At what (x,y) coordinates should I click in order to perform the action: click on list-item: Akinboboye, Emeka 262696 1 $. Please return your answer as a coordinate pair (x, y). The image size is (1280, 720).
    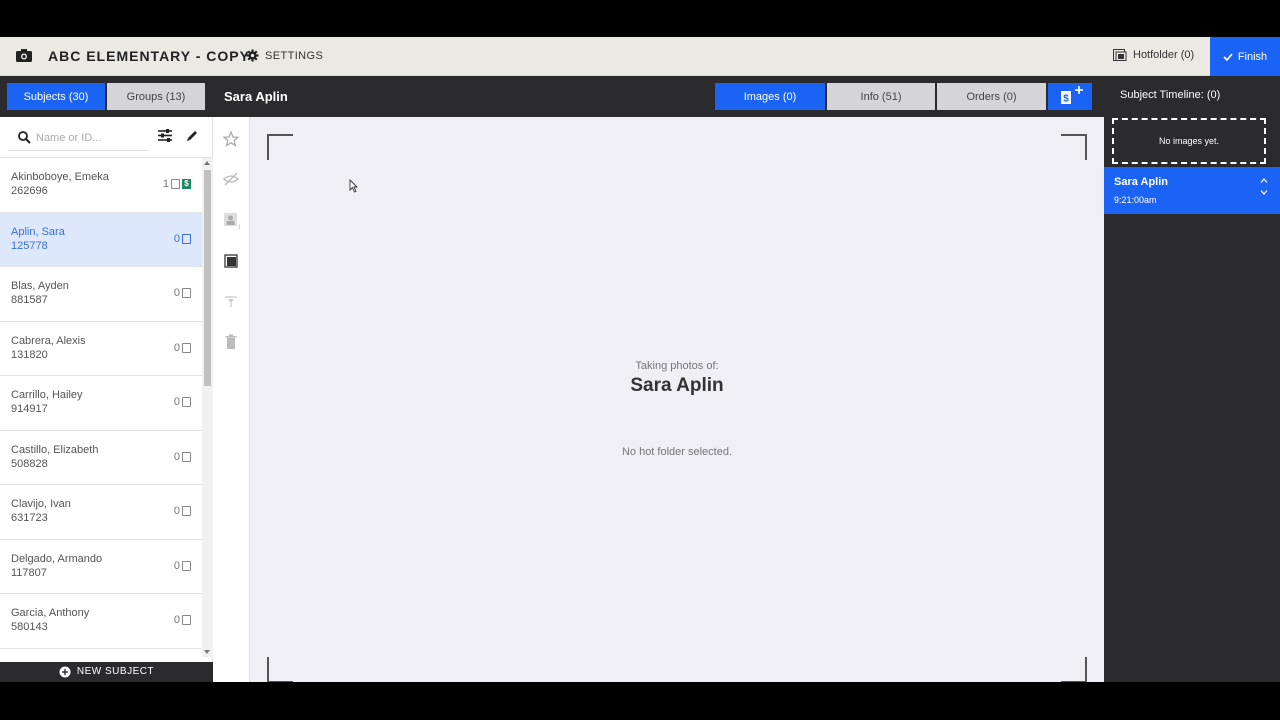
    Looking at the image, I should click on (101, 185).